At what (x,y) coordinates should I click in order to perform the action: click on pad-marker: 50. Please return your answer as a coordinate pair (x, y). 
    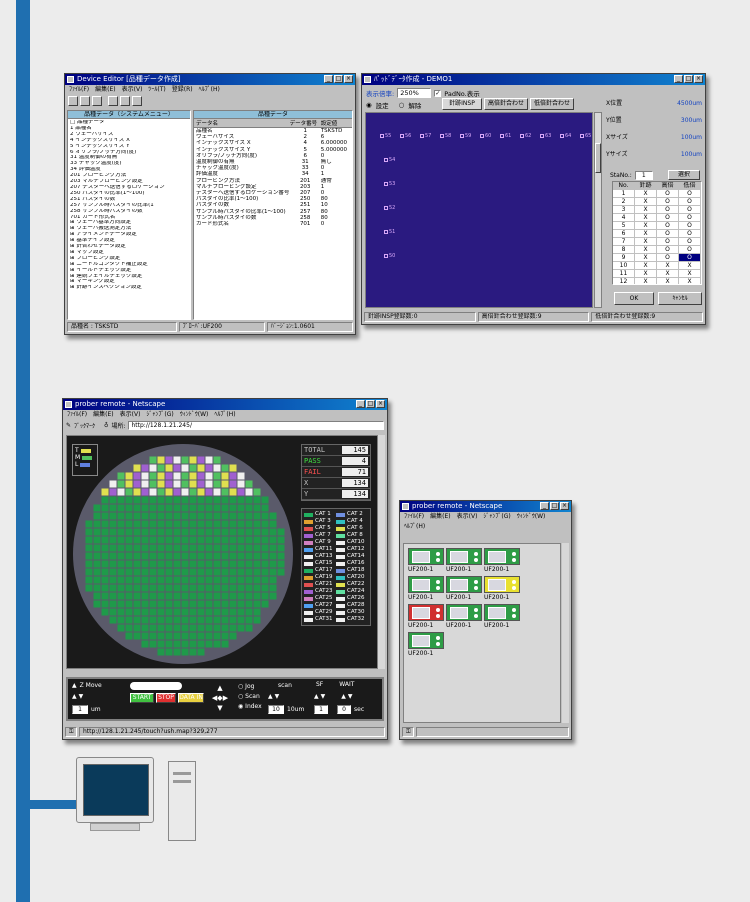
    Looking at the image, I should click on (389, 256).